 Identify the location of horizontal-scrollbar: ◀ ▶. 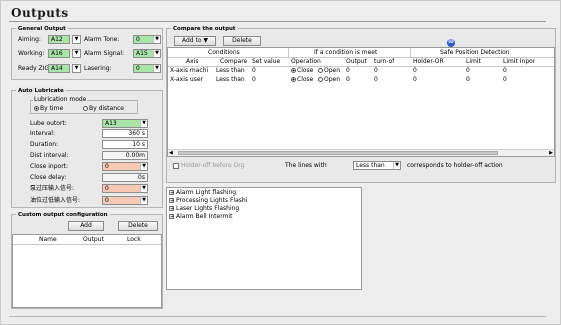
(361, 152).